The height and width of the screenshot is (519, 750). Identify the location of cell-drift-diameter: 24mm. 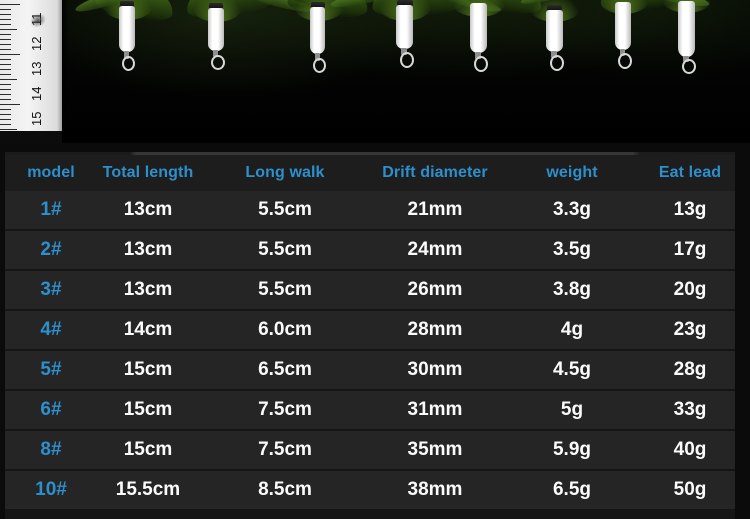
(435, 250).